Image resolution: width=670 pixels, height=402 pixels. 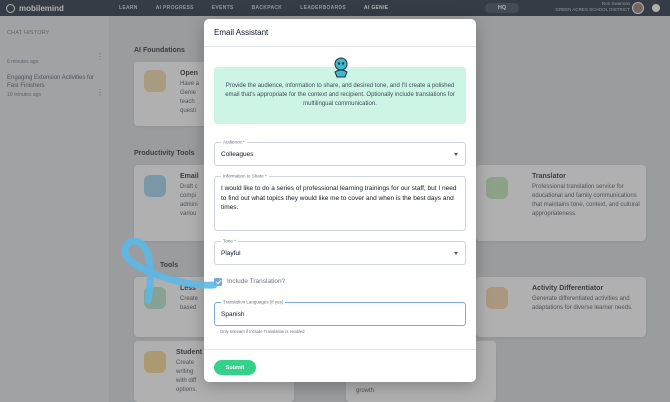 I want to click on submit-button: Submit, so click(x=235, y=367).